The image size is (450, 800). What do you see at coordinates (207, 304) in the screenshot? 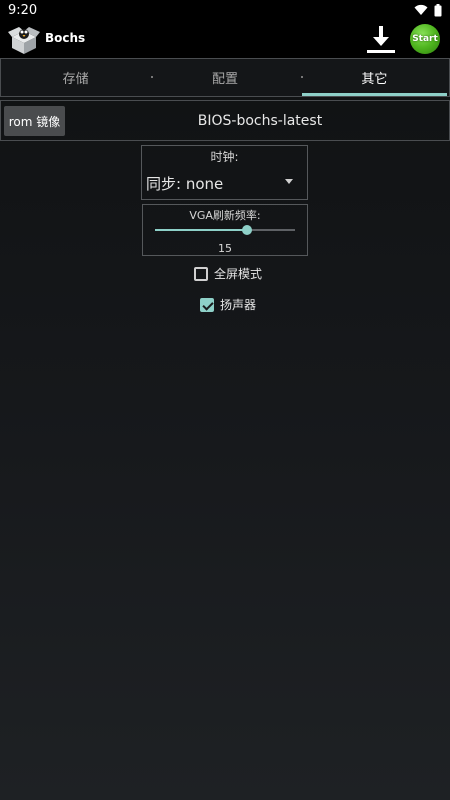
I see `speaker-checkbox` at bounding box center [207, 304].